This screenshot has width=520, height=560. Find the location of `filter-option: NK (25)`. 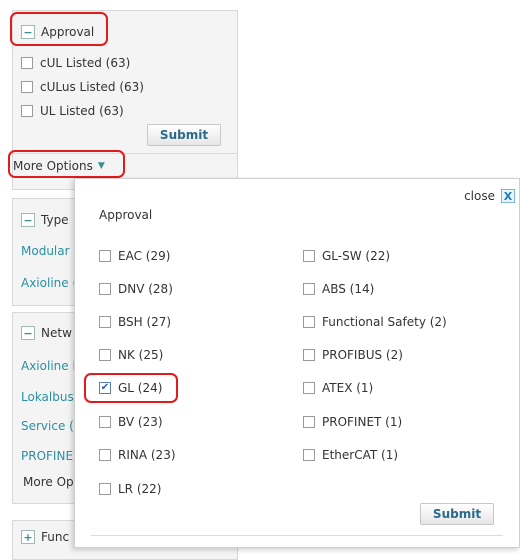

filter-option: NK (25) is located at coordinates (131, 355).